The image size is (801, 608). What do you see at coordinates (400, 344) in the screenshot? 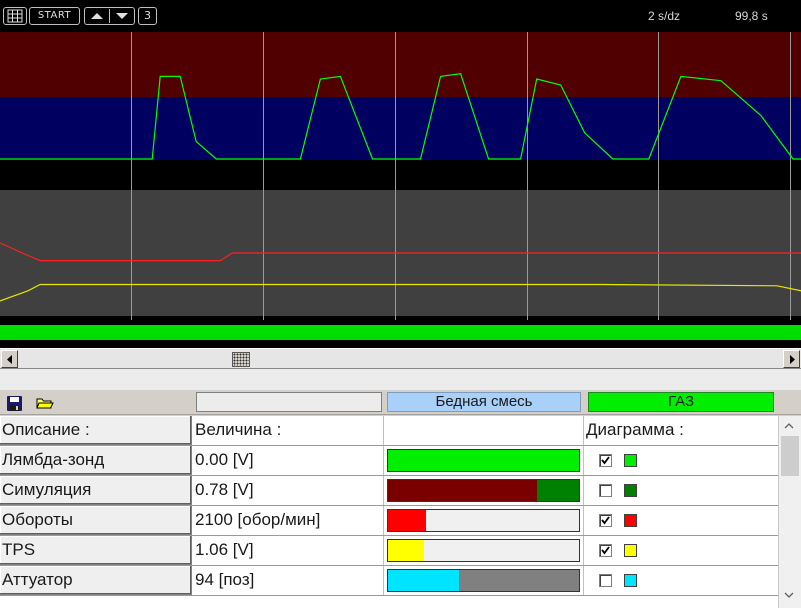
I see `plot-bottom-margin` at bounding box center [400, 344].